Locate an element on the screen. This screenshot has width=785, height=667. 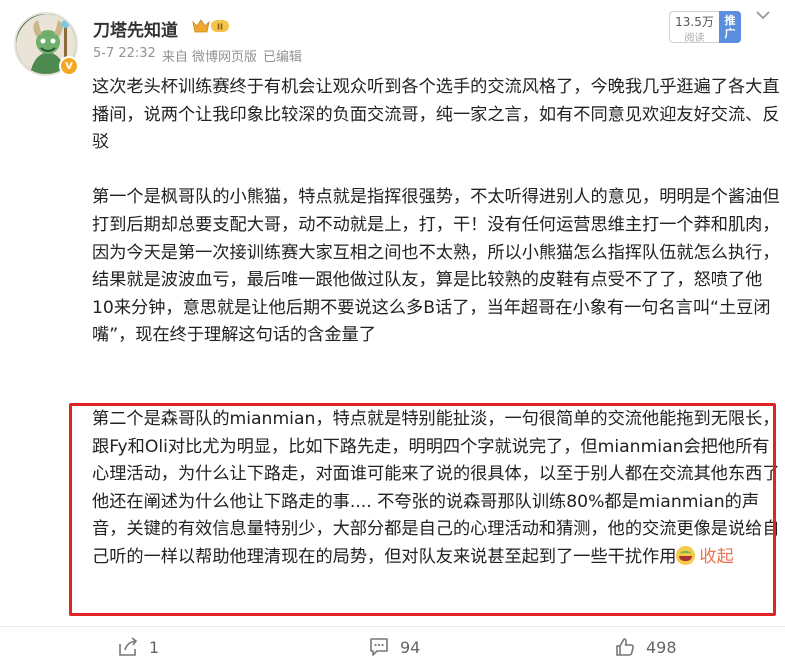
comment-count: 94 is located at coordinates (410, 647).